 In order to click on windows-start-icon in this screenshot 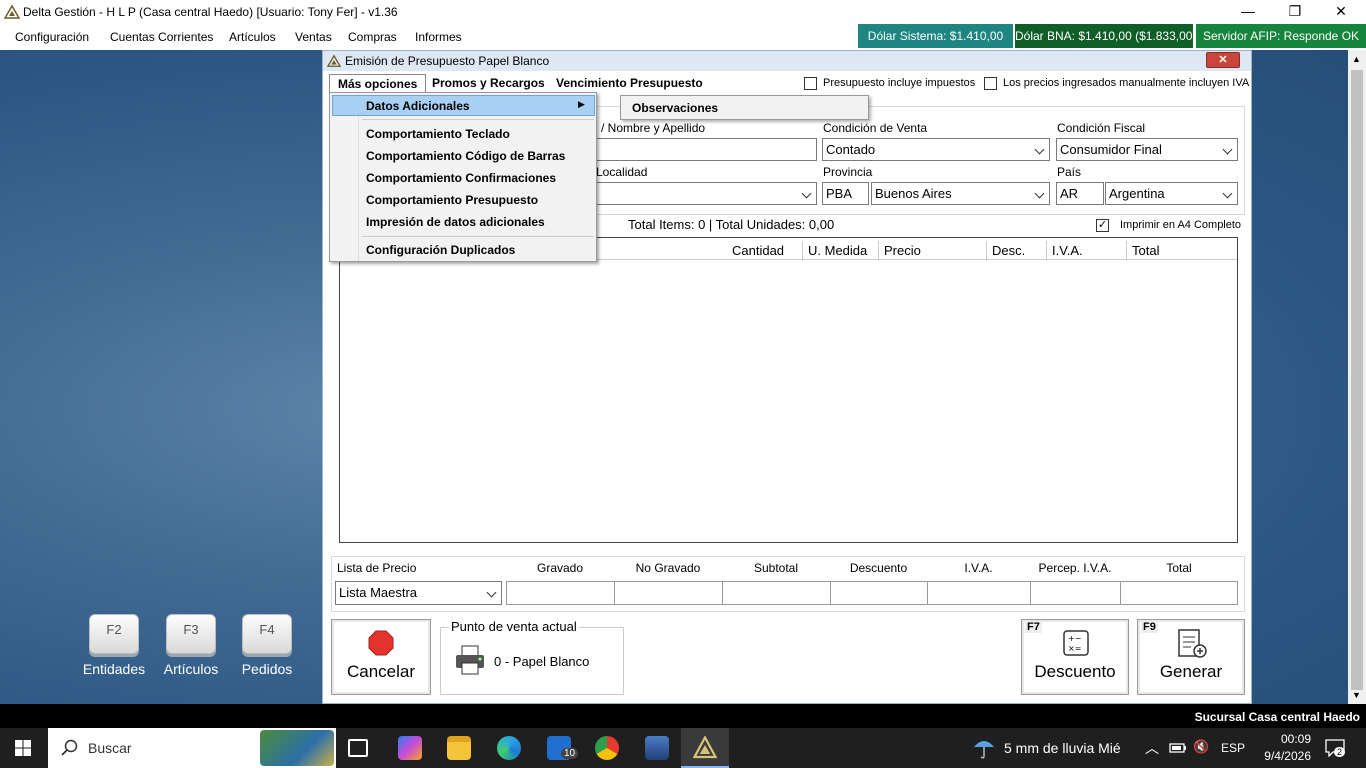, I will do `click(23, 748)`.